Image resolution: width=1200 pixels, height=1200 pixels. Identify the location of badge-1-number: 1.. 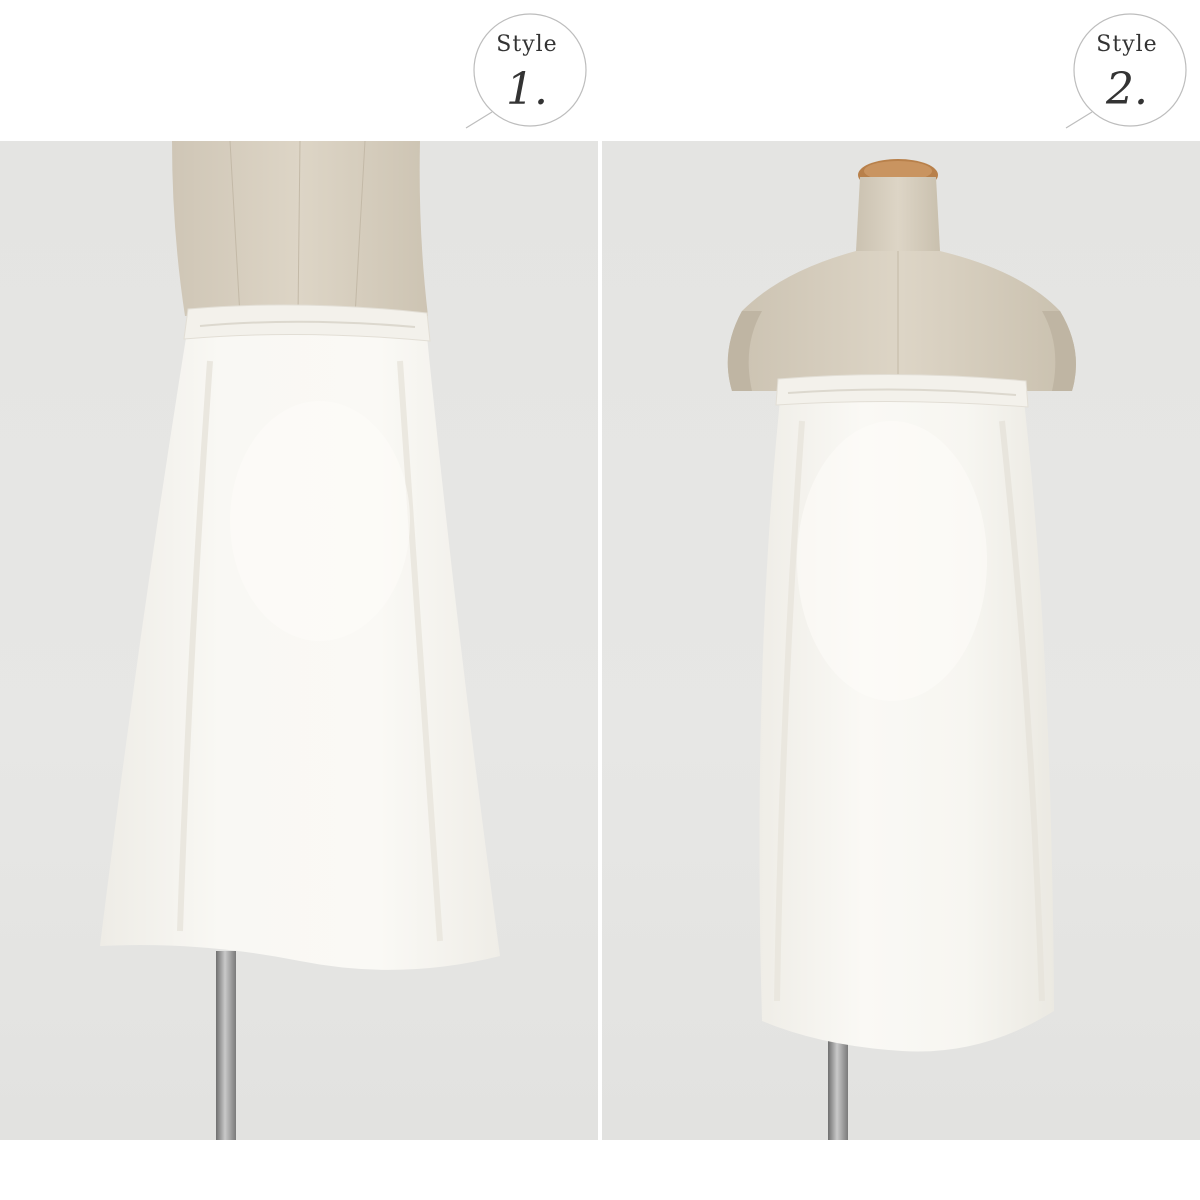
(527, 89).